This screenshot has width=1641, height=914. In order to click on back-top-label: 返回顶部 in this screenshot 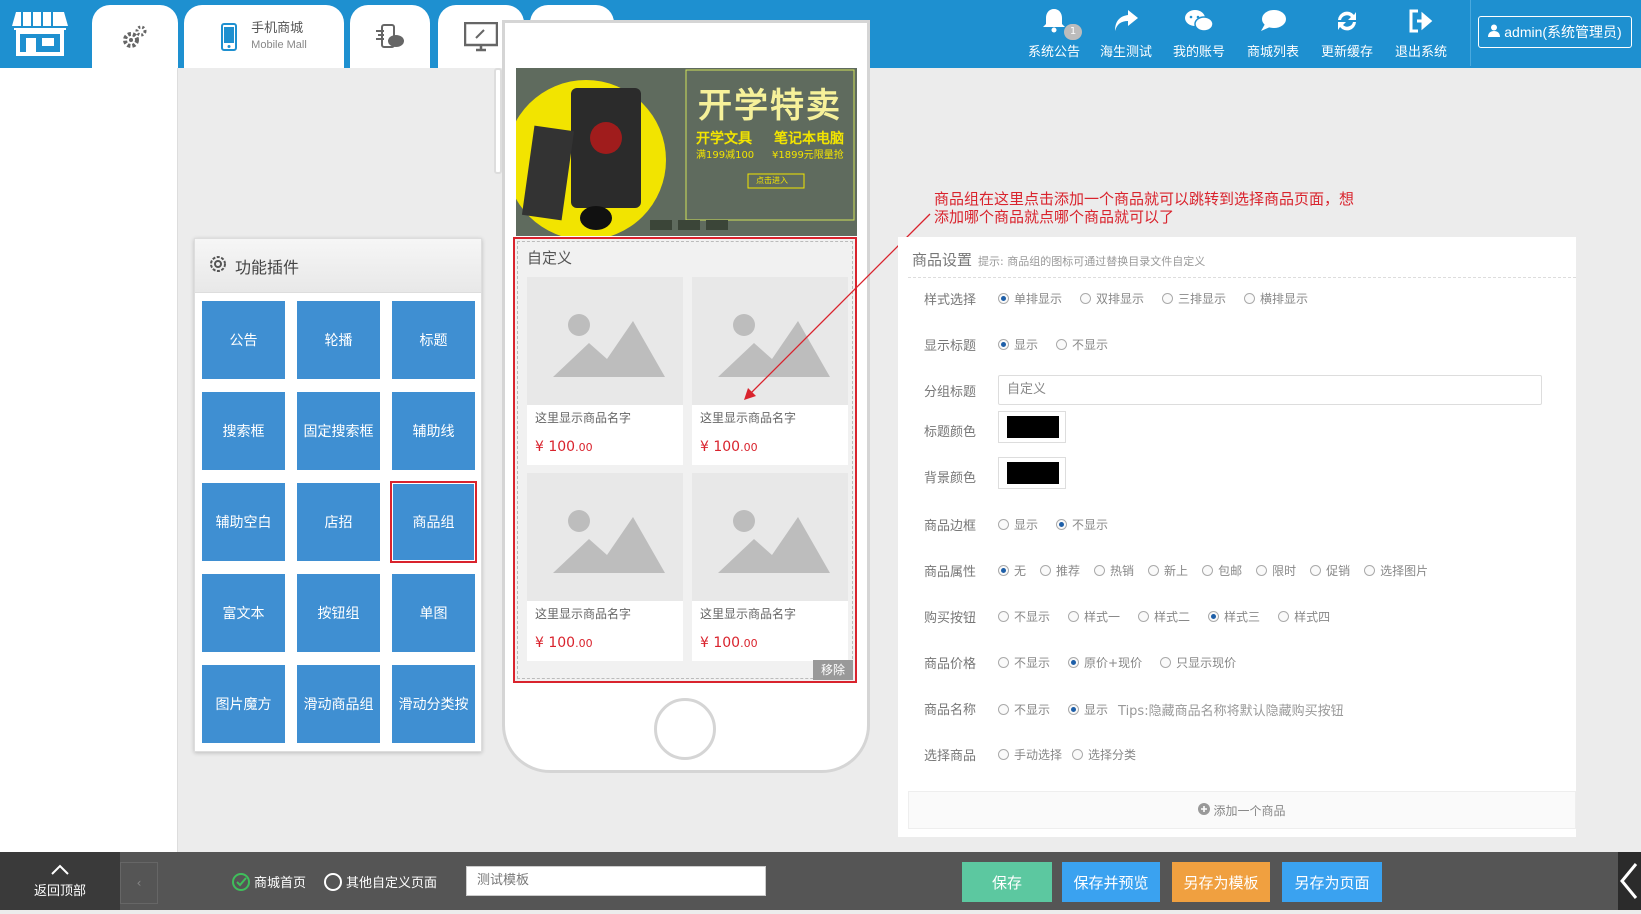, I will do `click(59, 891)`.